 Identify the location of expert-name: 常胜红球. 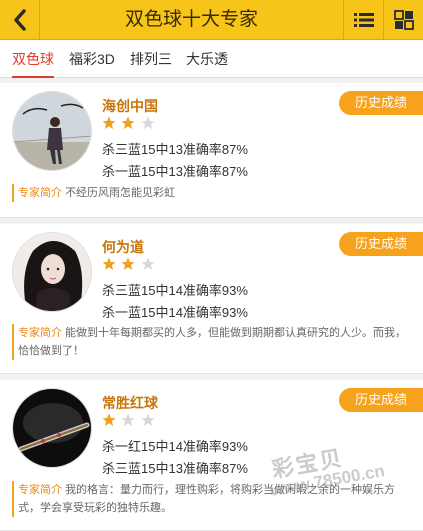
(130, 403).